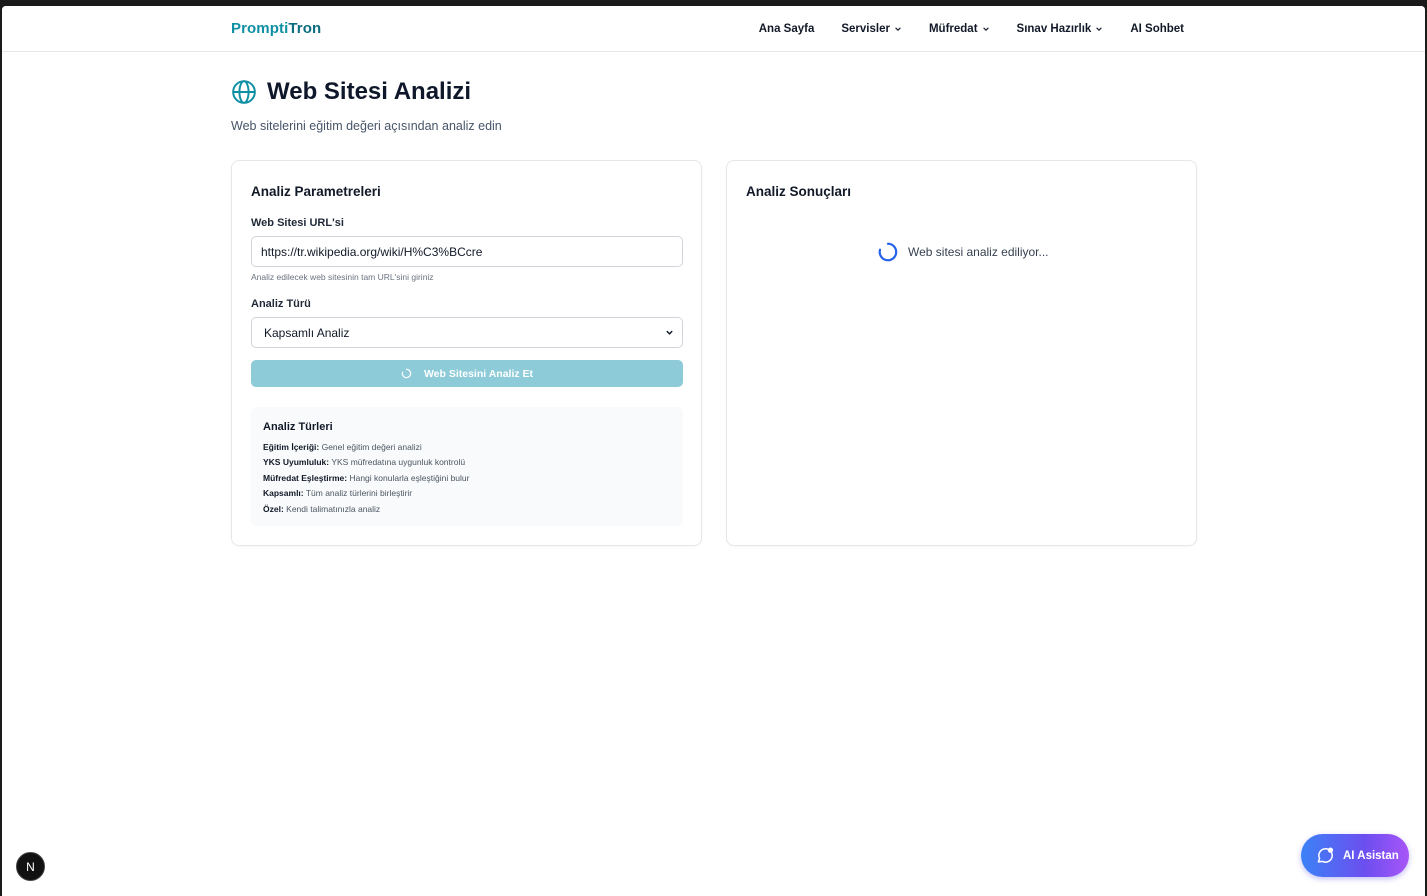  Describe the element at coordinates (369, 91) in the screenshot. I see `page-title: Web Sitesi Analizi` at that location.